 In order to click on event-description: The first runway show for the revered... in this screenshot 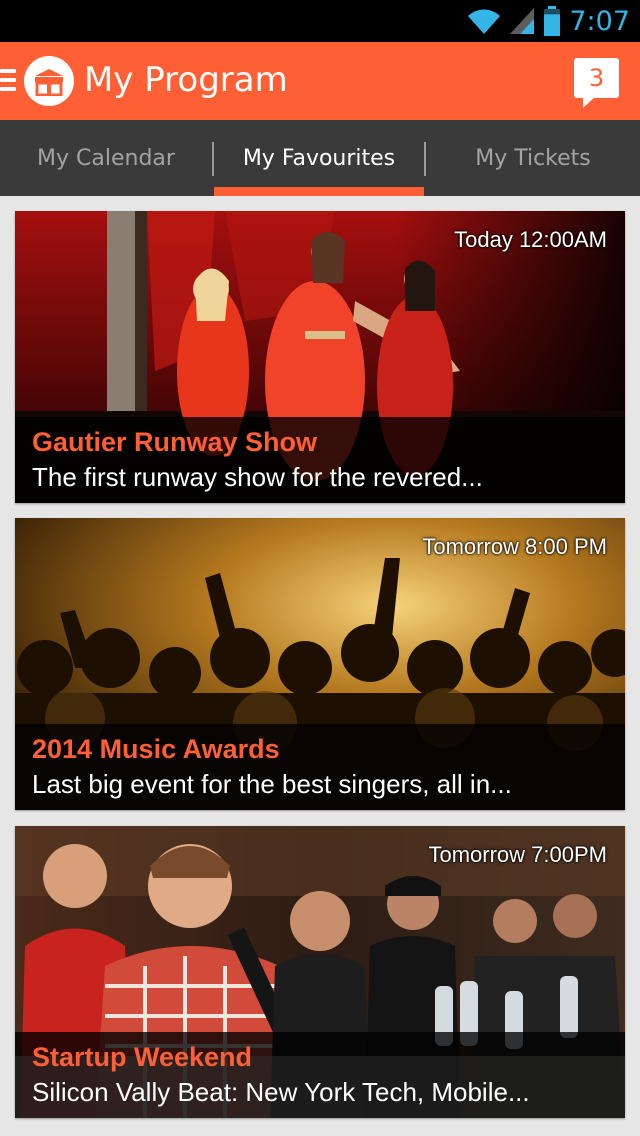, I will do `click(257, 477)`.